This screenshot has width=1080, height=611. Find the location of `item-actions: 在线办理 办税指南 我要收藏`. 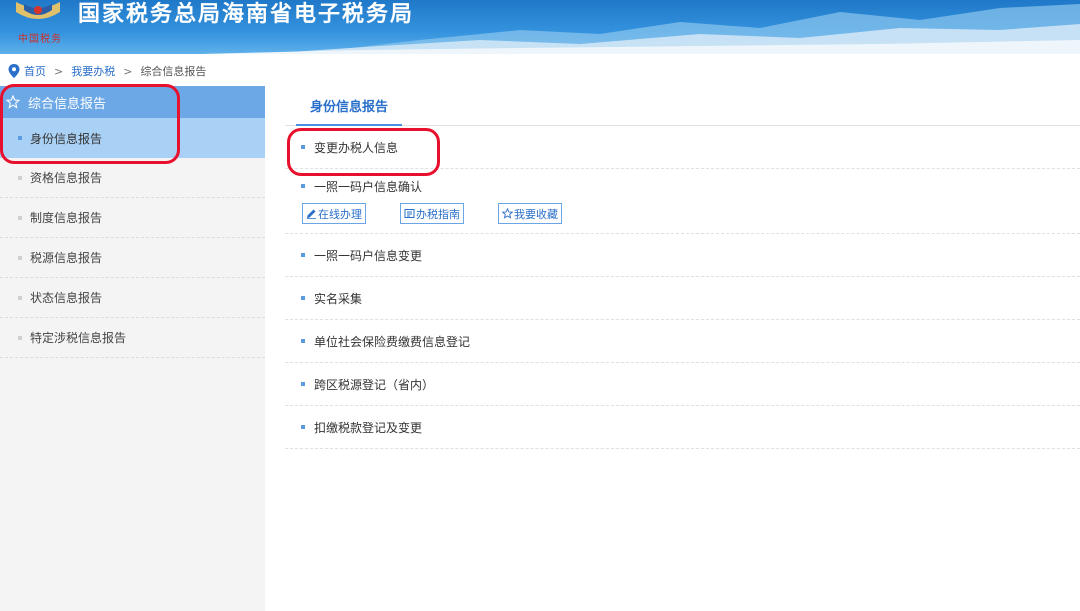

item-actions: 在线办理 办税指南 我要收藏 is located at coordinates (682, 218).